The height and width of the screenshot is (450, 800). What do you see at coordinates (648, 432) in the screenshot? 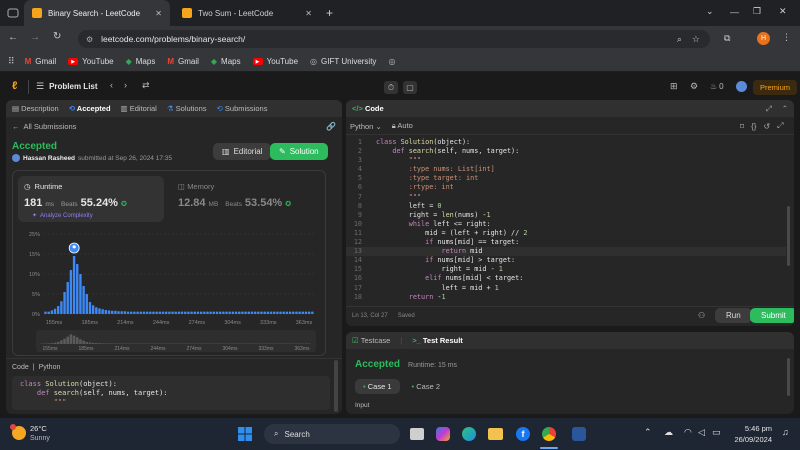
I see `tray-overflow-icon: ⌃` at bounding box center [648, 432].